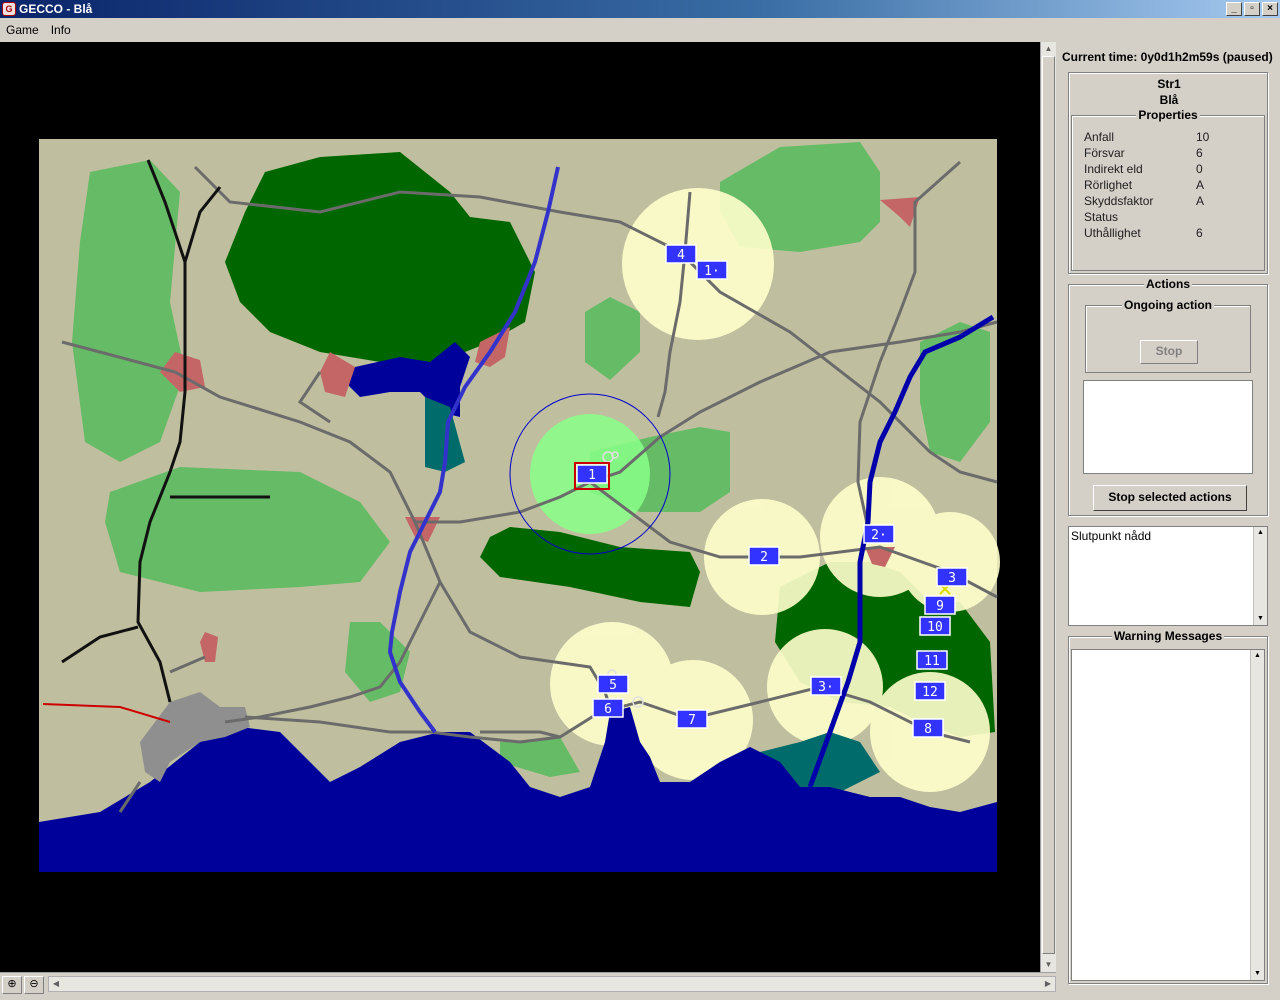  I want to click on window-title: GECCO - Blå, so click(56, 9).